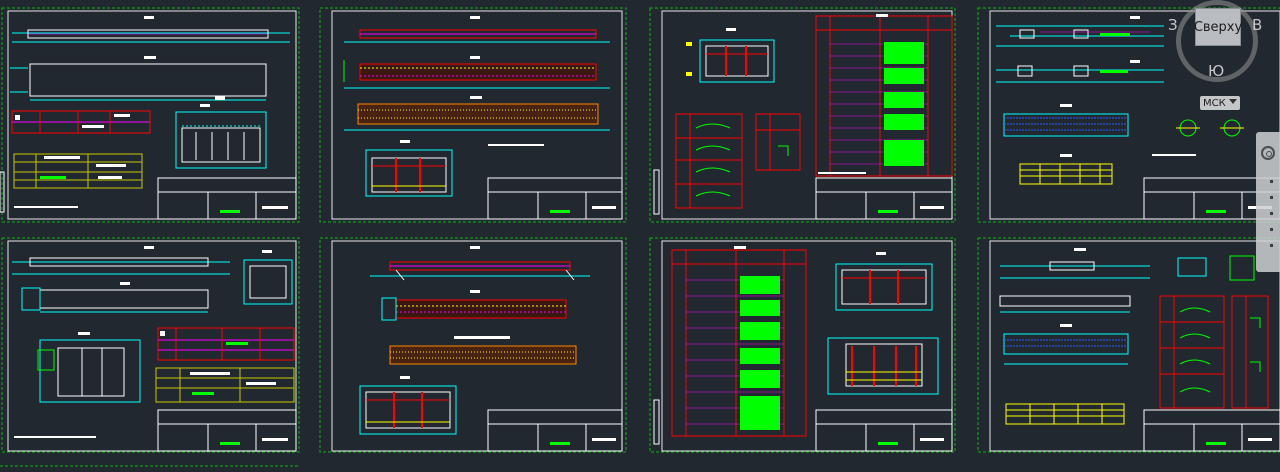 The height and width of the screenshot is (472, 1280). What do you see at coordinates (1233, 101) in the screenshot?
I see `chevron-down-icon` at bounding box center [1233, 101].